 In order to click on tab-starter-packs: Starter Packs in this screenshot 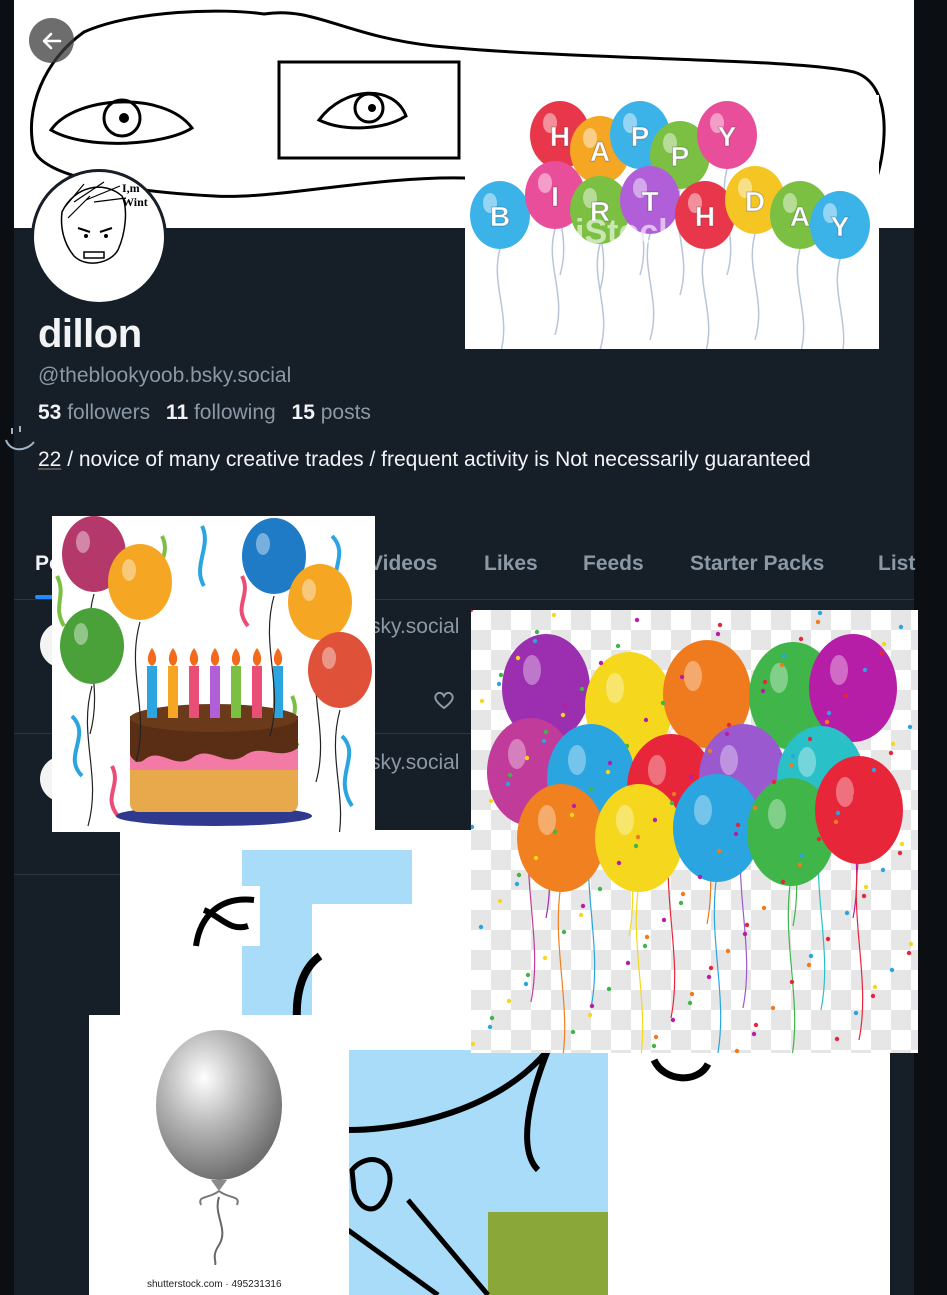, I will do `click(757, 564)`.